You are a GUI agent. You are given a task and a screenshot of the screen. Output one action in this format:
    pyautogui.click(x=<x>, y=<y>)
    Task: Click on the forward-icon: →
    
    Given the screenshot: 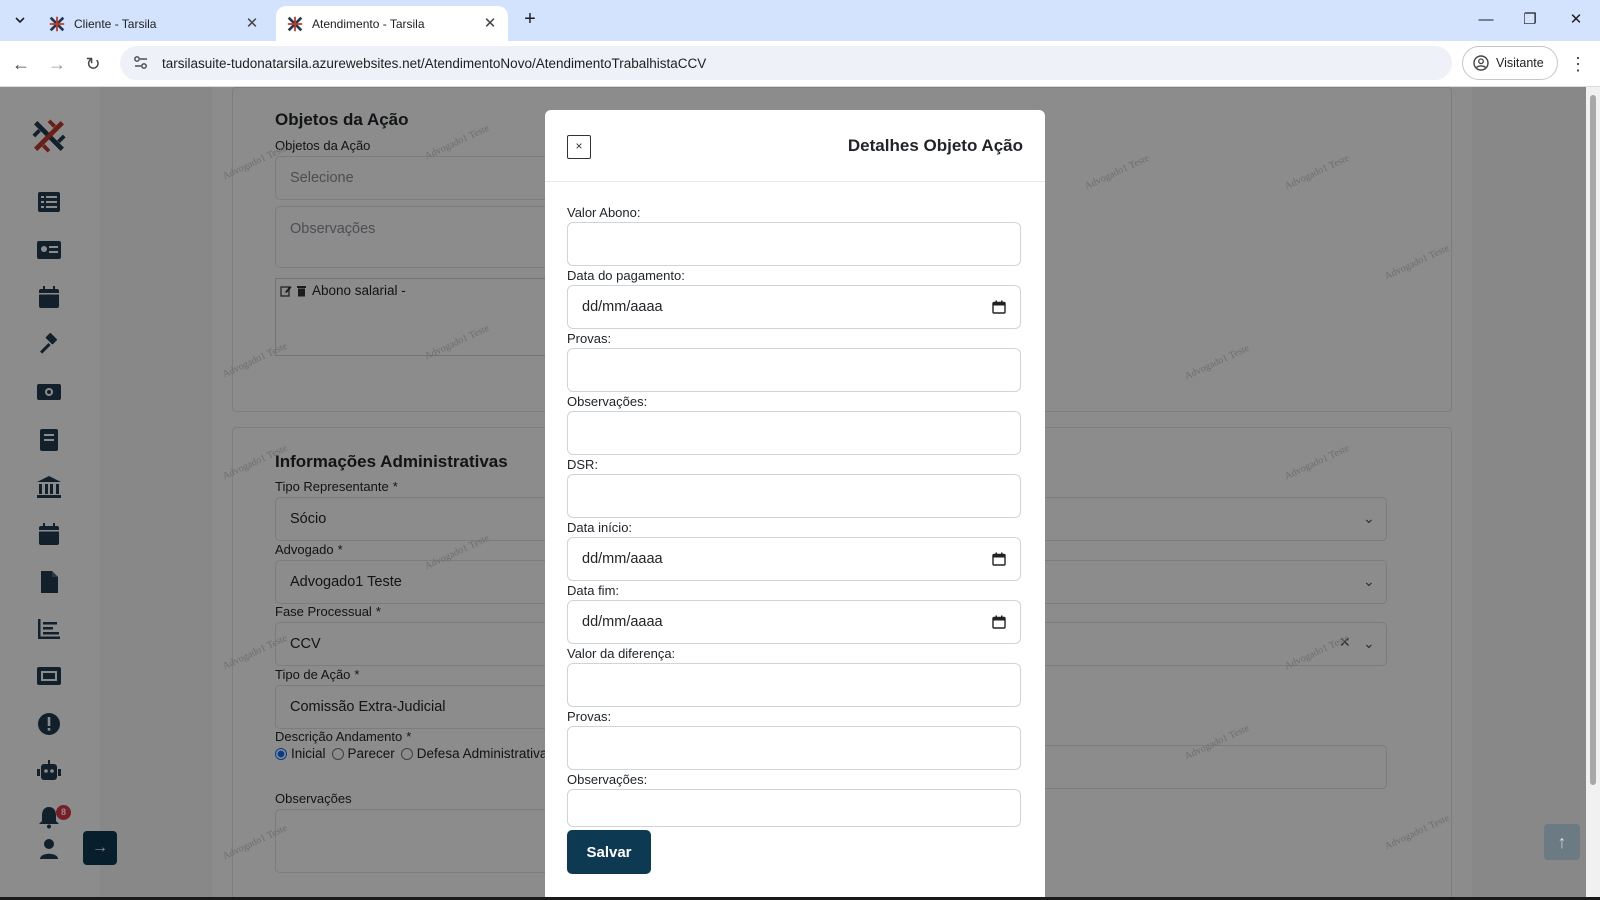 What is the action you would take?
    pyautogui.click(x=57, y=64)
    